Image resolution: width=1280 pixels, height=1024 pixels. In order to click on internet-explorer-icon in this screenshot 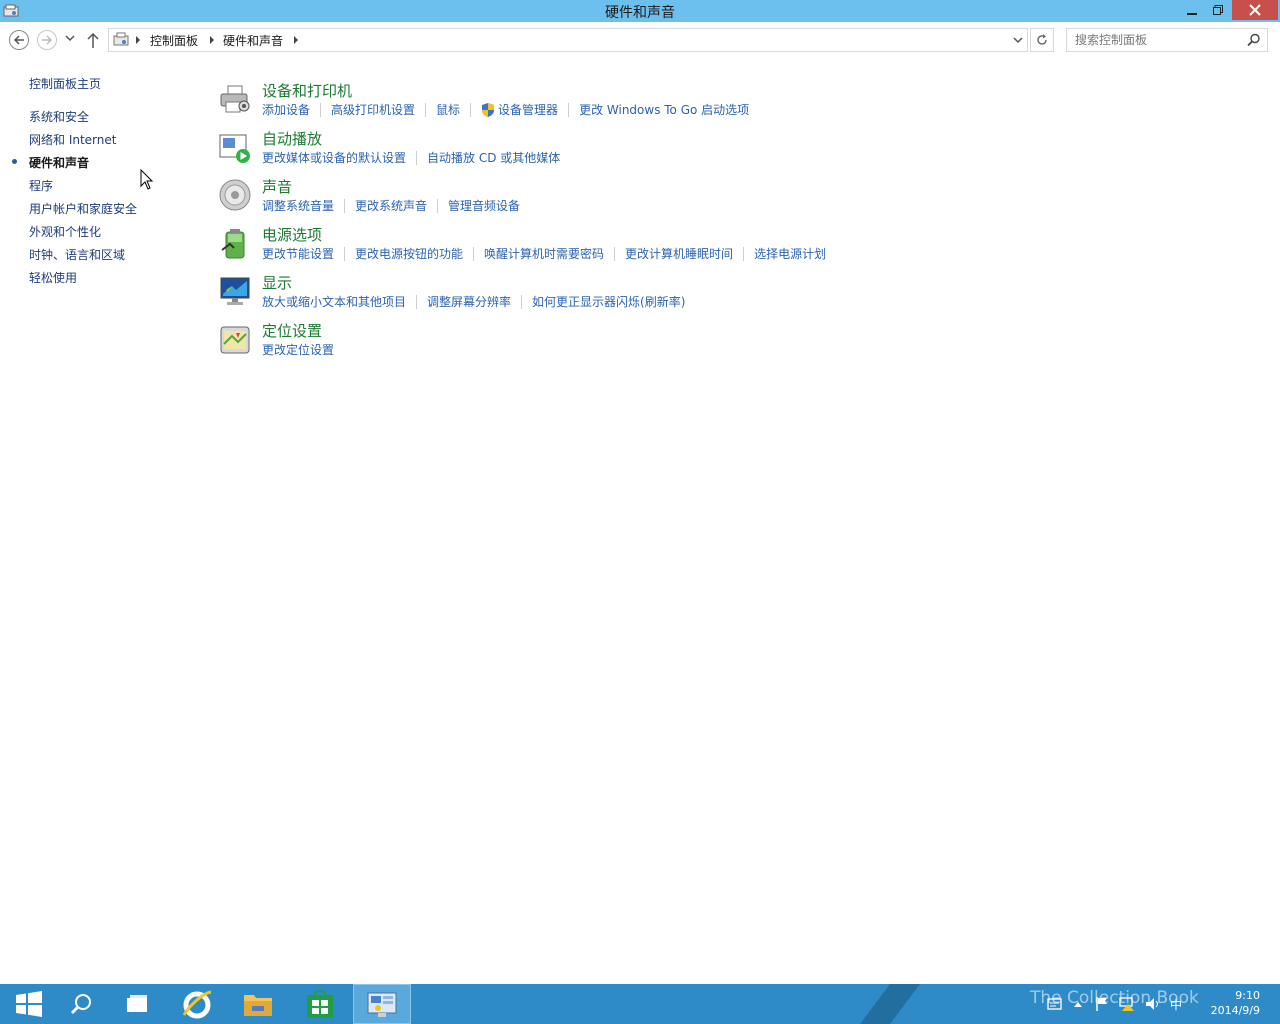, I will do `click(197, 1004)`.